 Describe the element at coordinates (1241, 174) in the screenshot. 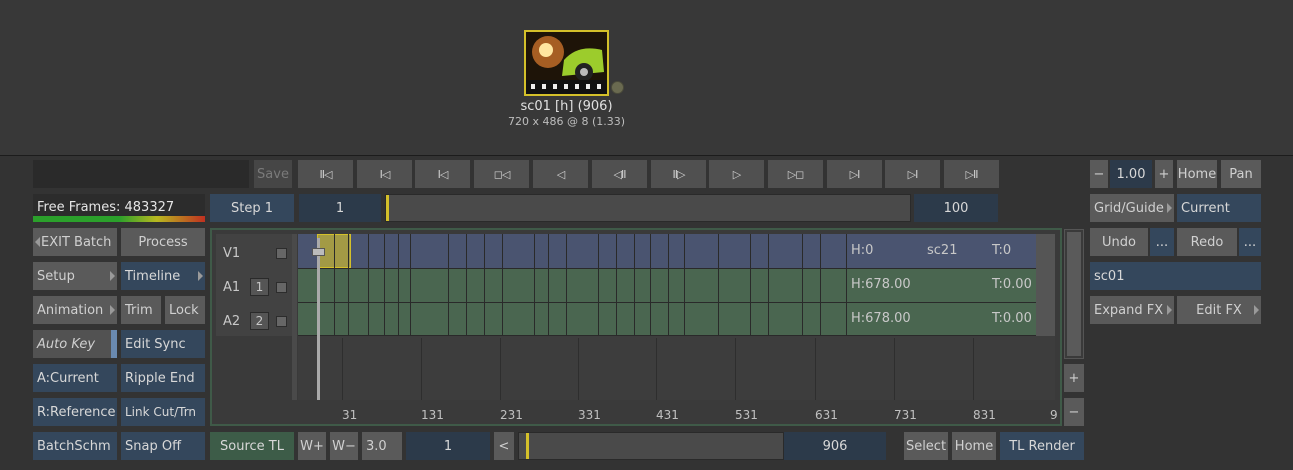

I see `pan-button: Pan` at that location.